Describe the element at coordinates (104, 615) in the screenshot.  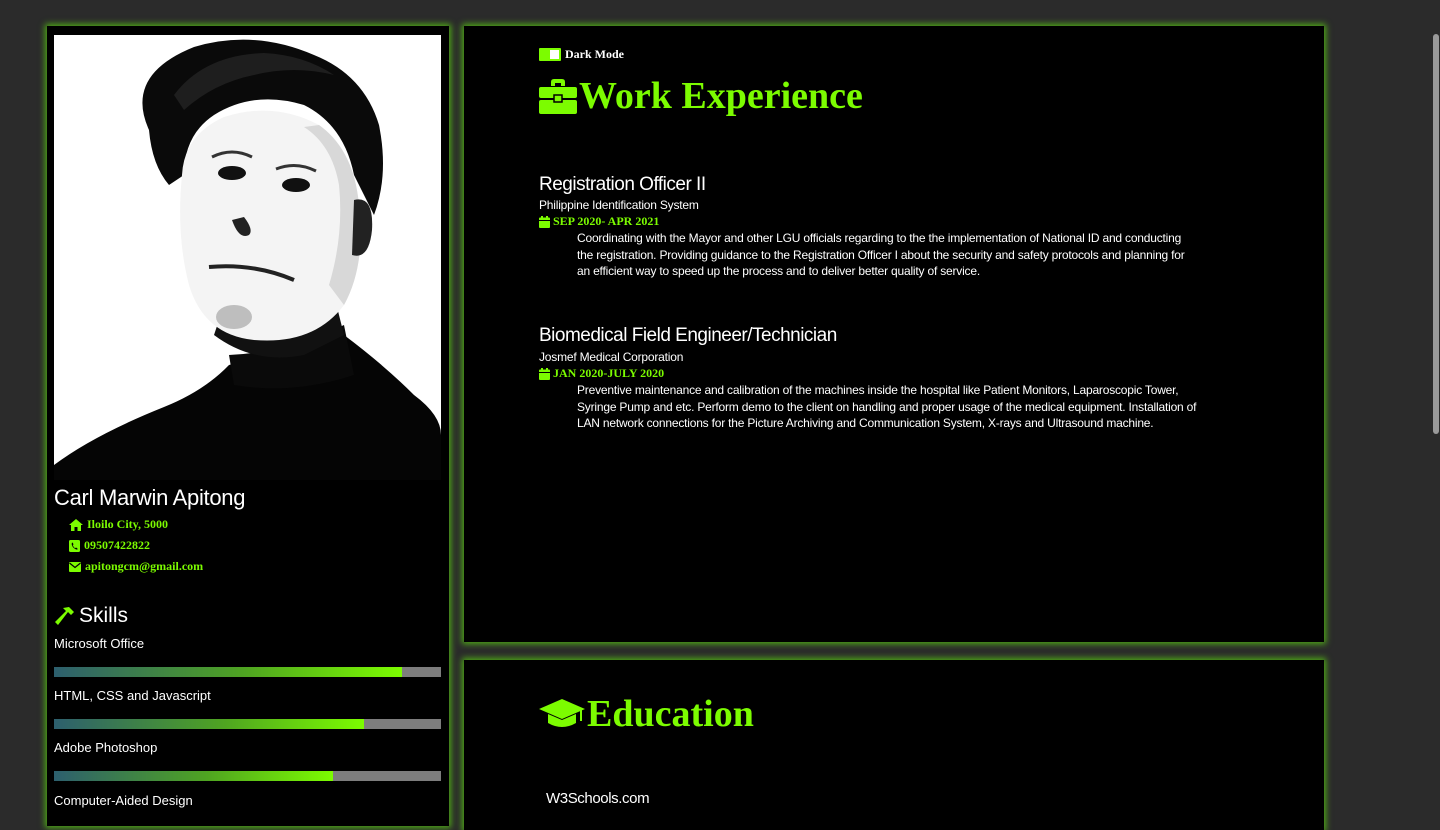
I see `skills-title: Skills` at that location.